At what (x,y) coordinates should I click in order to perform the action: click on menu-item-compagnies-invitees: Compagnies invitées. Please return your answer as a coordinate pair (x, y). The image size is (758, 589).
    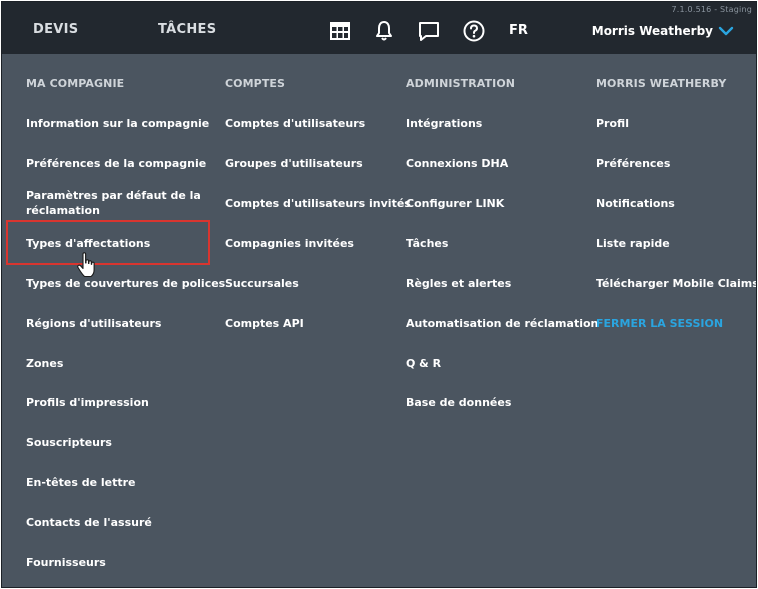
    Looking at the image, I should click on (289, 243).